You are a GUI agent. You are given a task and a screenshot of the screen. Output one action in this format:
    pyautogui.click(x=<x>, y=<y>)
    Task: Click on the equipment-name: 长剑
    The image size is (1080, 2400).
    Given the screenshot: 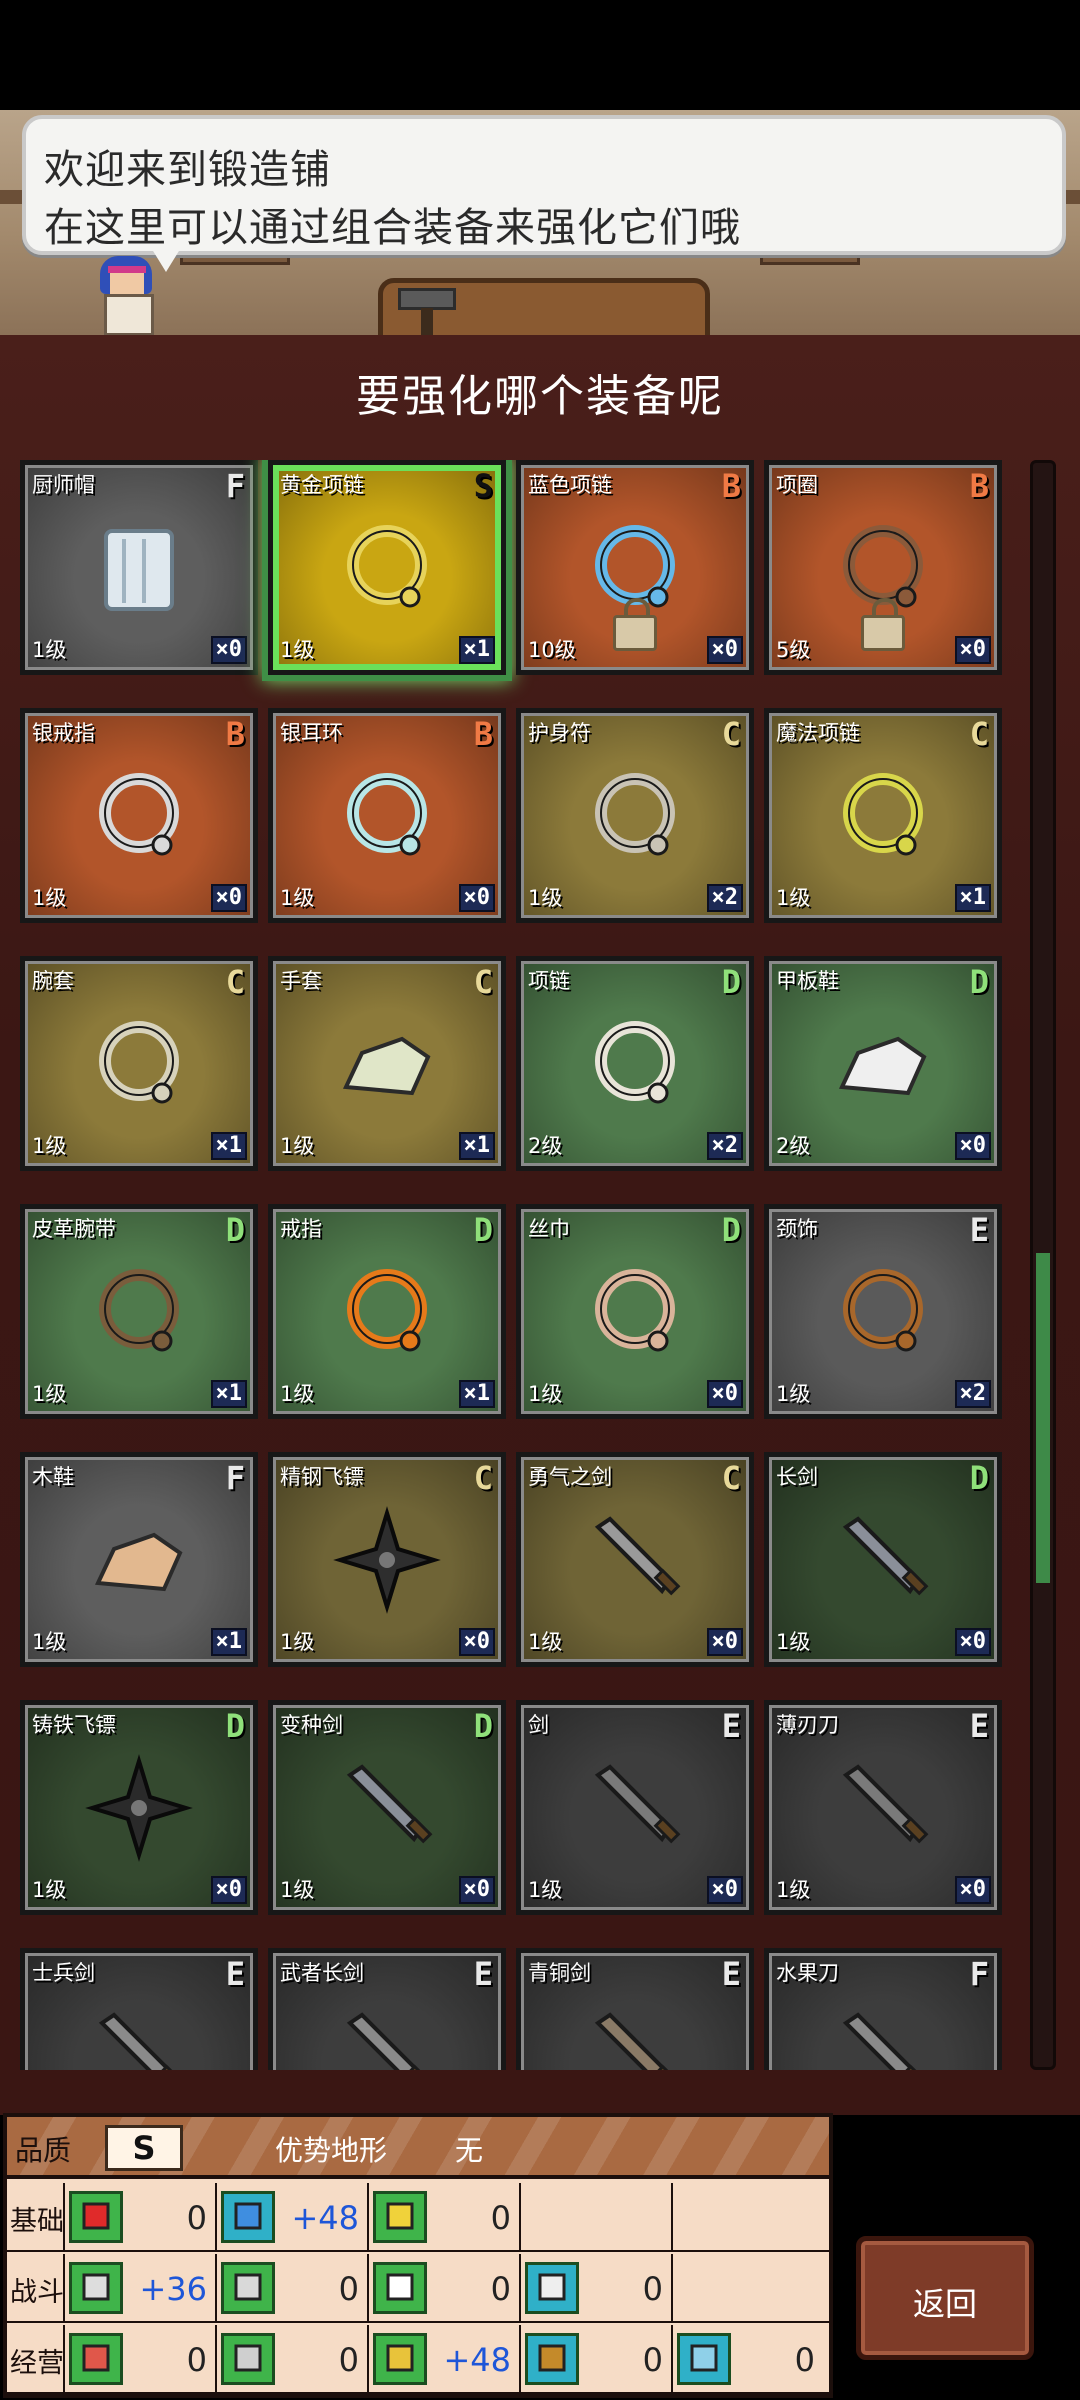 What is the action you would take?
    pyautogui.click(x=797, y=1477)
    